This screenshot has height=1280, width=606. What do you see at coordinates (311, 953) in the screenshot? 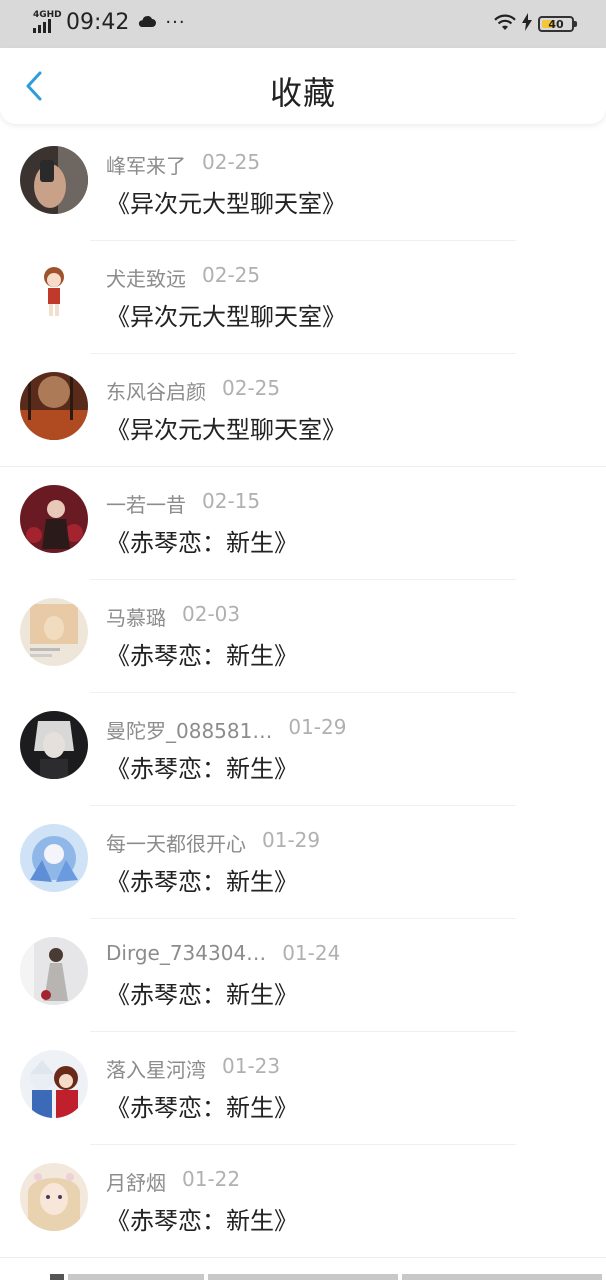
I see `timestamp: 01-24` at bounding box center [311, 953].